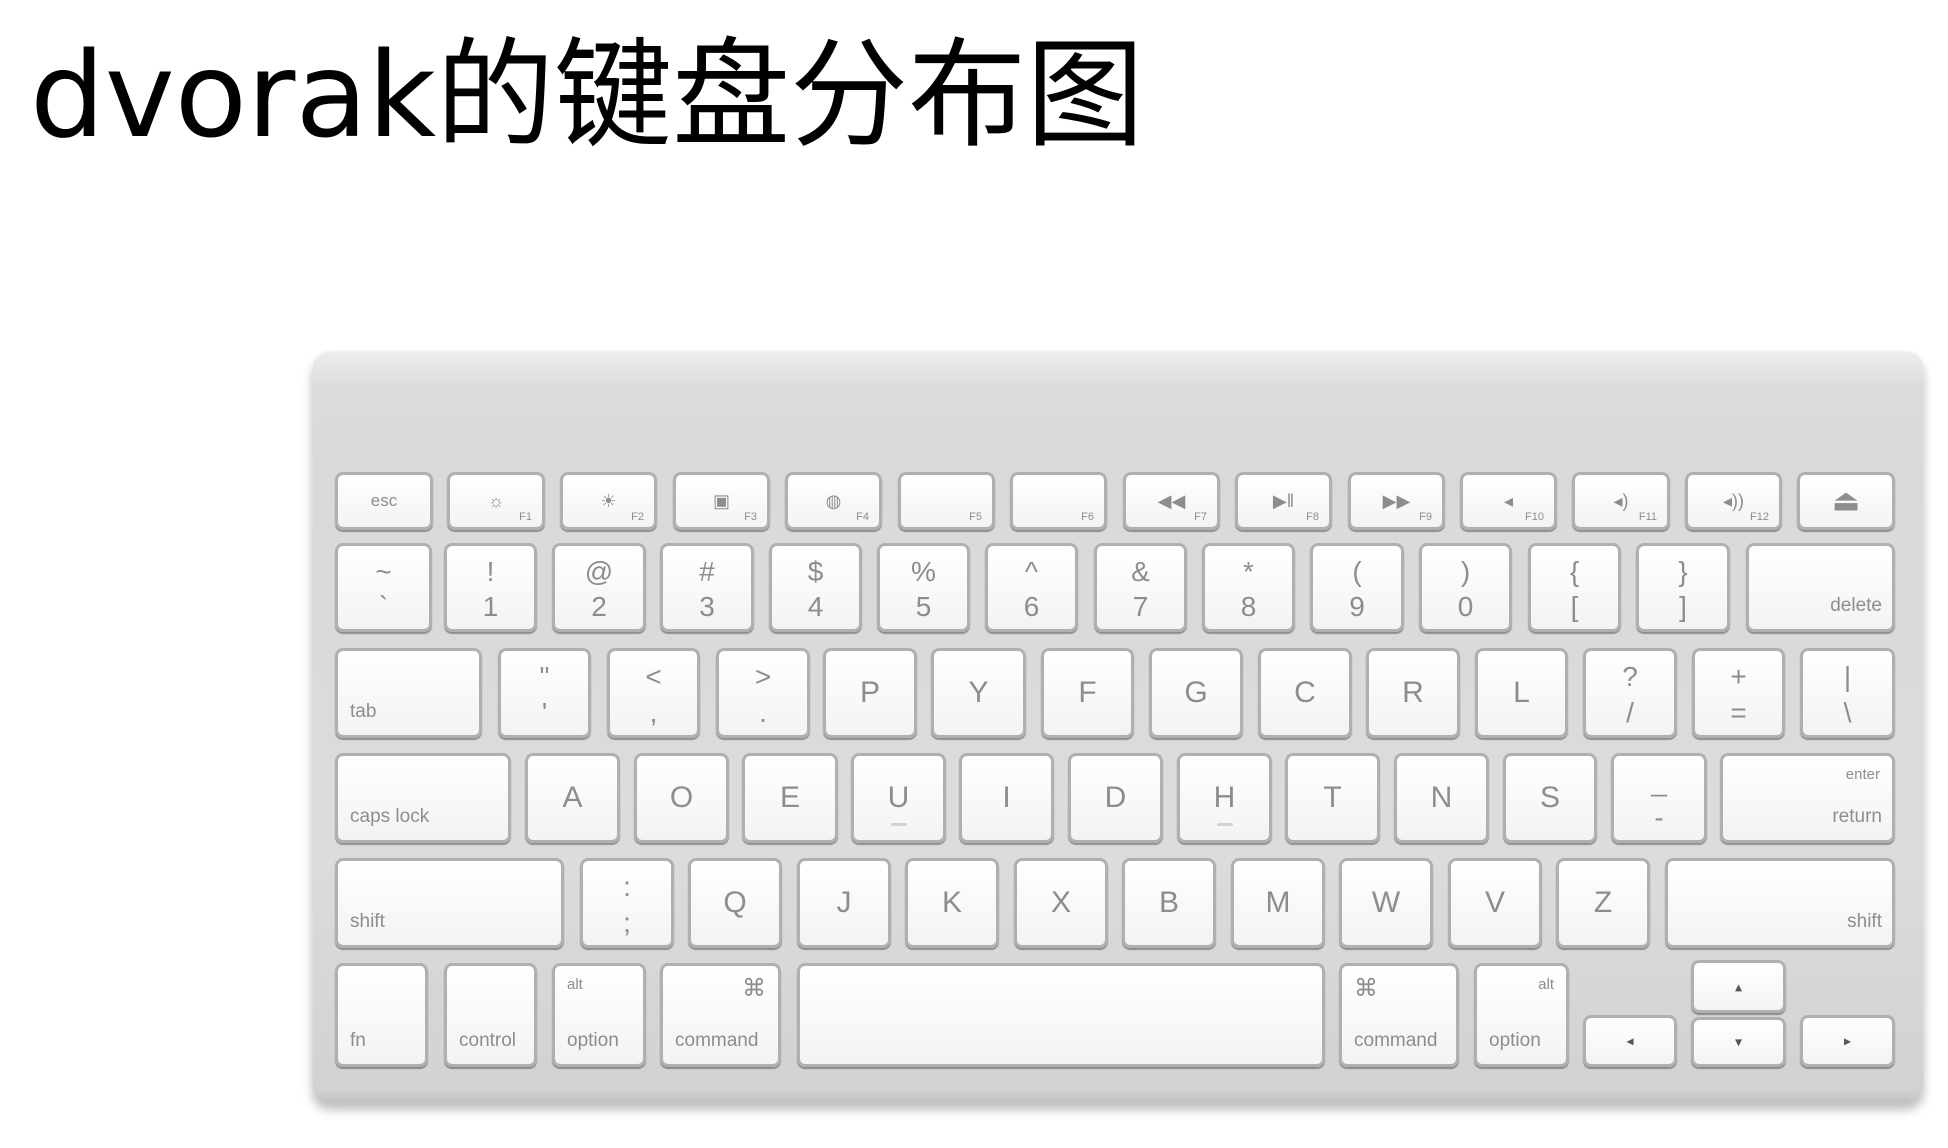 The image size is (1948, 1148). What do you see at coordinates (599, 587) in the screenshot?
I see `key-2: @2` at bounding box center [599, 587].